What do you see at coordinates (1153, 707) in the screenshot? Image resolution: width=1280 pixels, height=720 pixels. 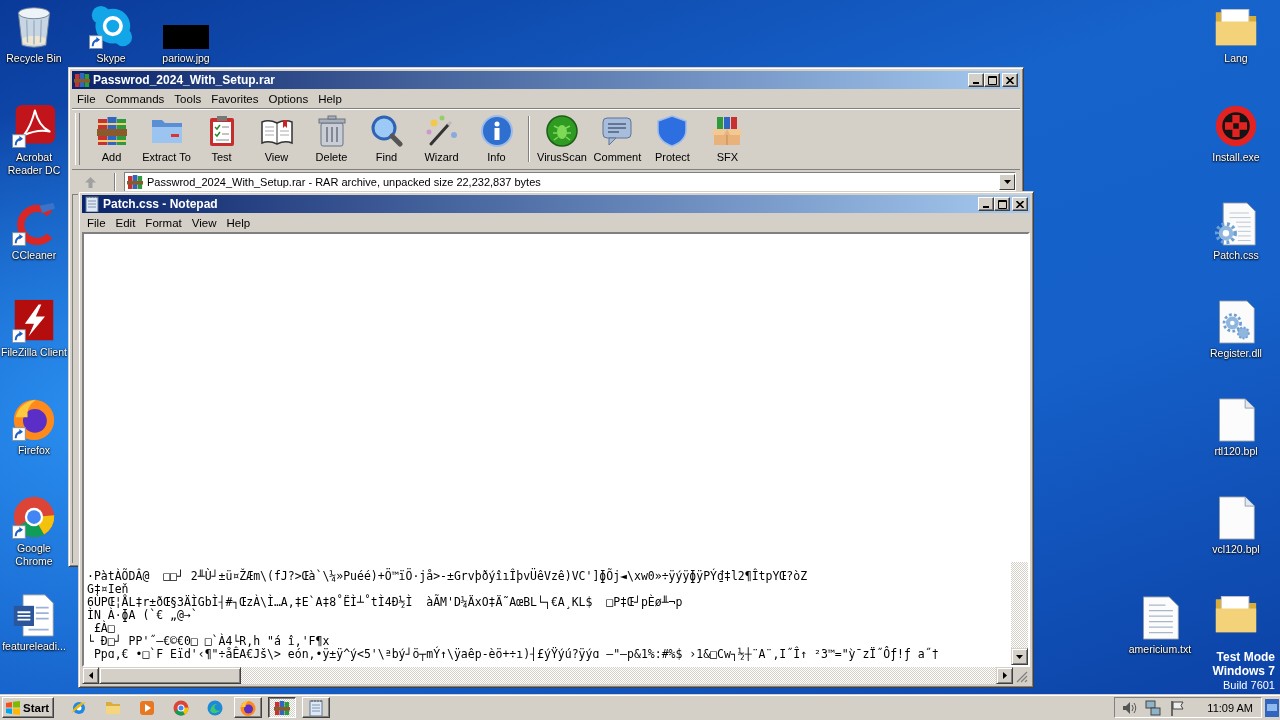 I see `network-icon` at bounding box center [1153, 707].